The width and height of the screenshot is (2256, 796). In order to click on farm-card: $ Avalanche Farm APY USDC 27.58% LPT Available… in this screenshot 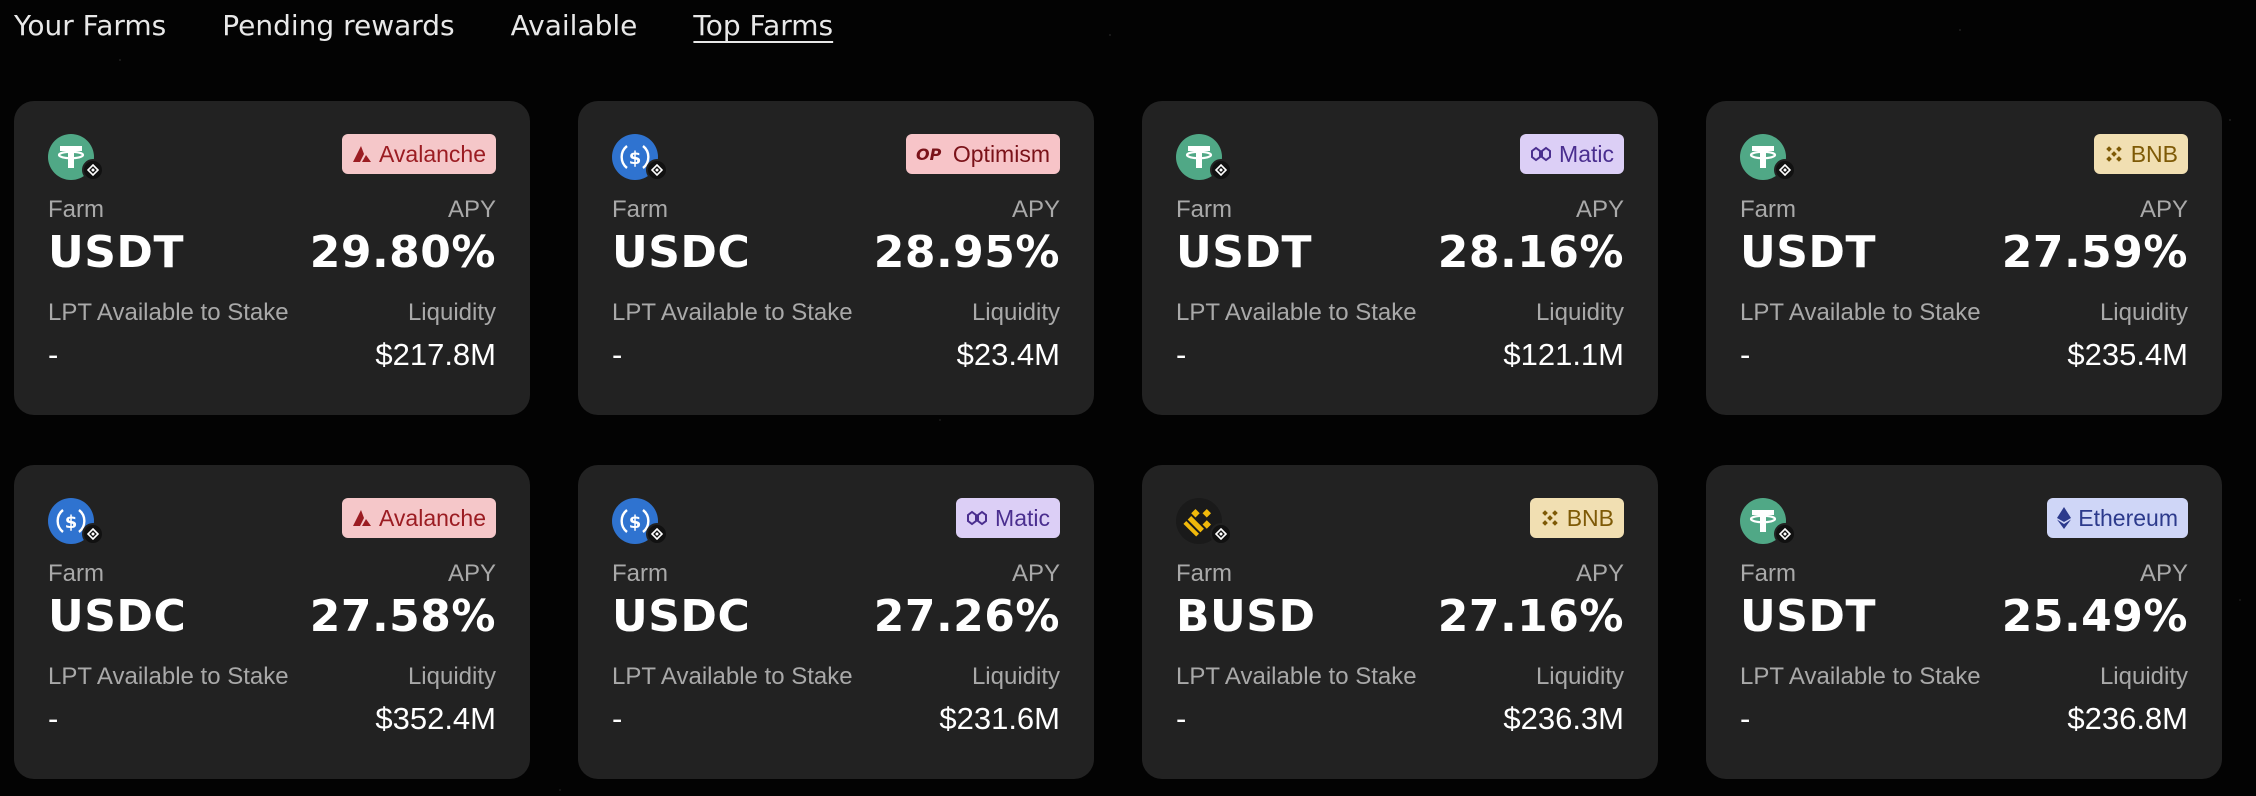, I will do `click(272, 622)`.